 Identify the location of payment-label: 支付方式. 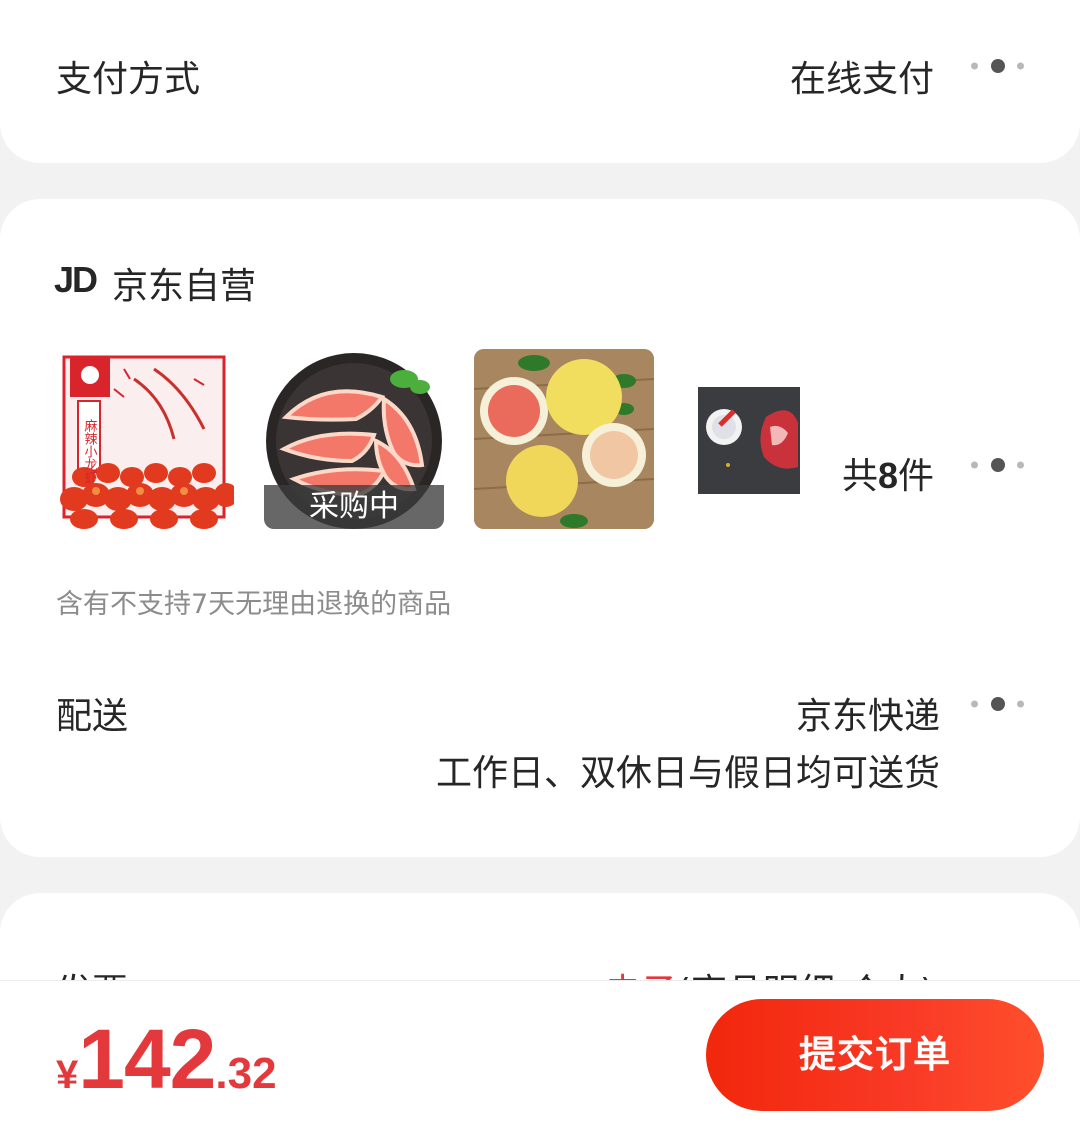
(128, 79).